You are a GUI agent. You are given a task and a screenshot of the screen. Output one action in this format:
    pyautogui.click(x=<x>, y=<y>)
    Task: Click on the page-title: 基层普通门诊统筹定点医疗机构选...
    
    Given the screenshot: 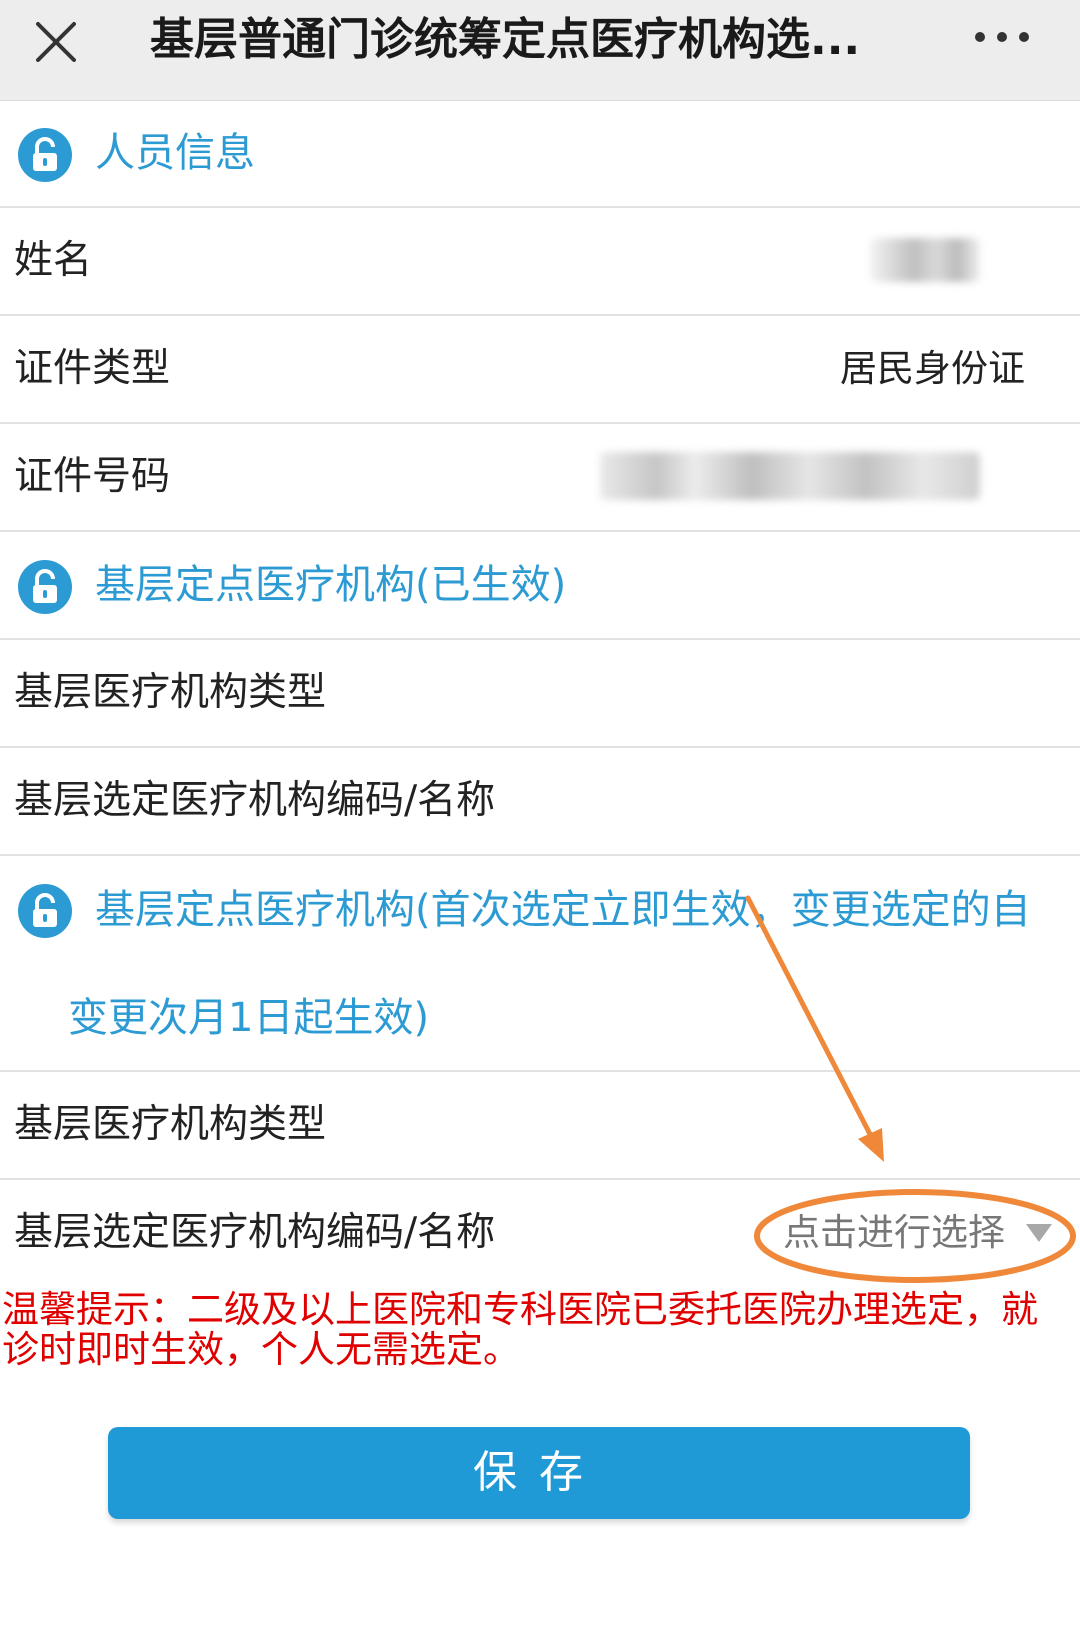 What is the action you would take?
    pyautogui.click(x=505, y=39)
    